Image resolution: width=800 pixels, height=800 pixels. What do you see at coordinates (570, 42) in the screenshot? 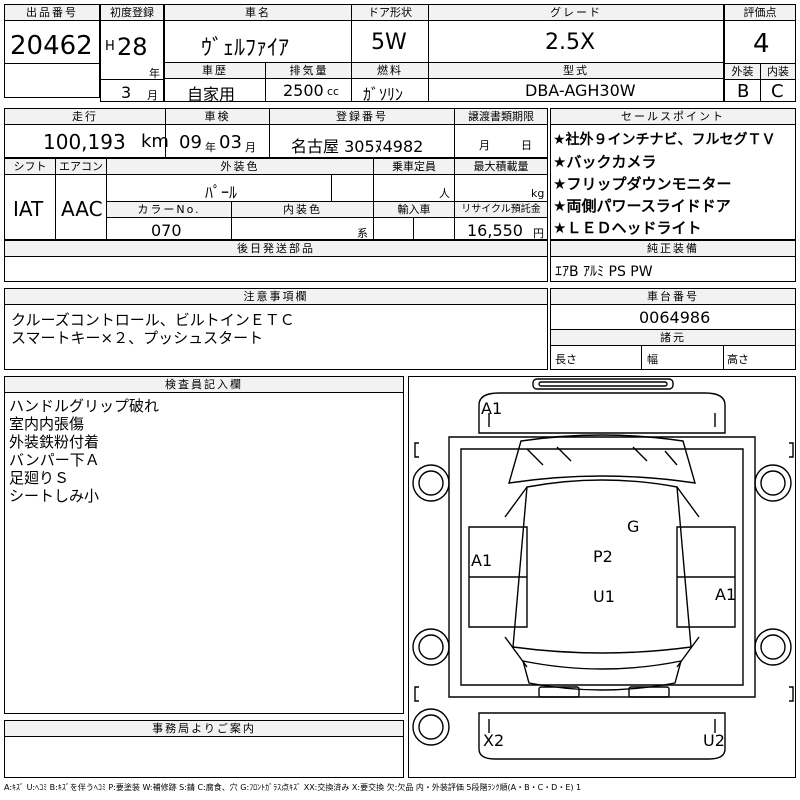
I see `grade: 2.5X` at bounding box center [570, 42].